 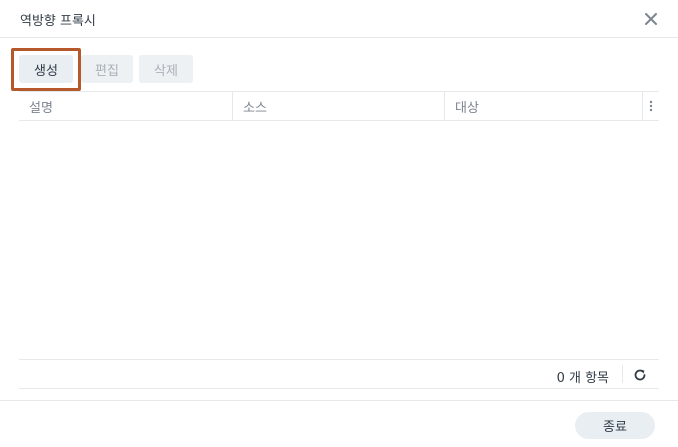 What do you see at coordinates (339, 64) in the screenshot?
I see `toolbar: 생성 편집 삭제` at bounding box center [339, 64].